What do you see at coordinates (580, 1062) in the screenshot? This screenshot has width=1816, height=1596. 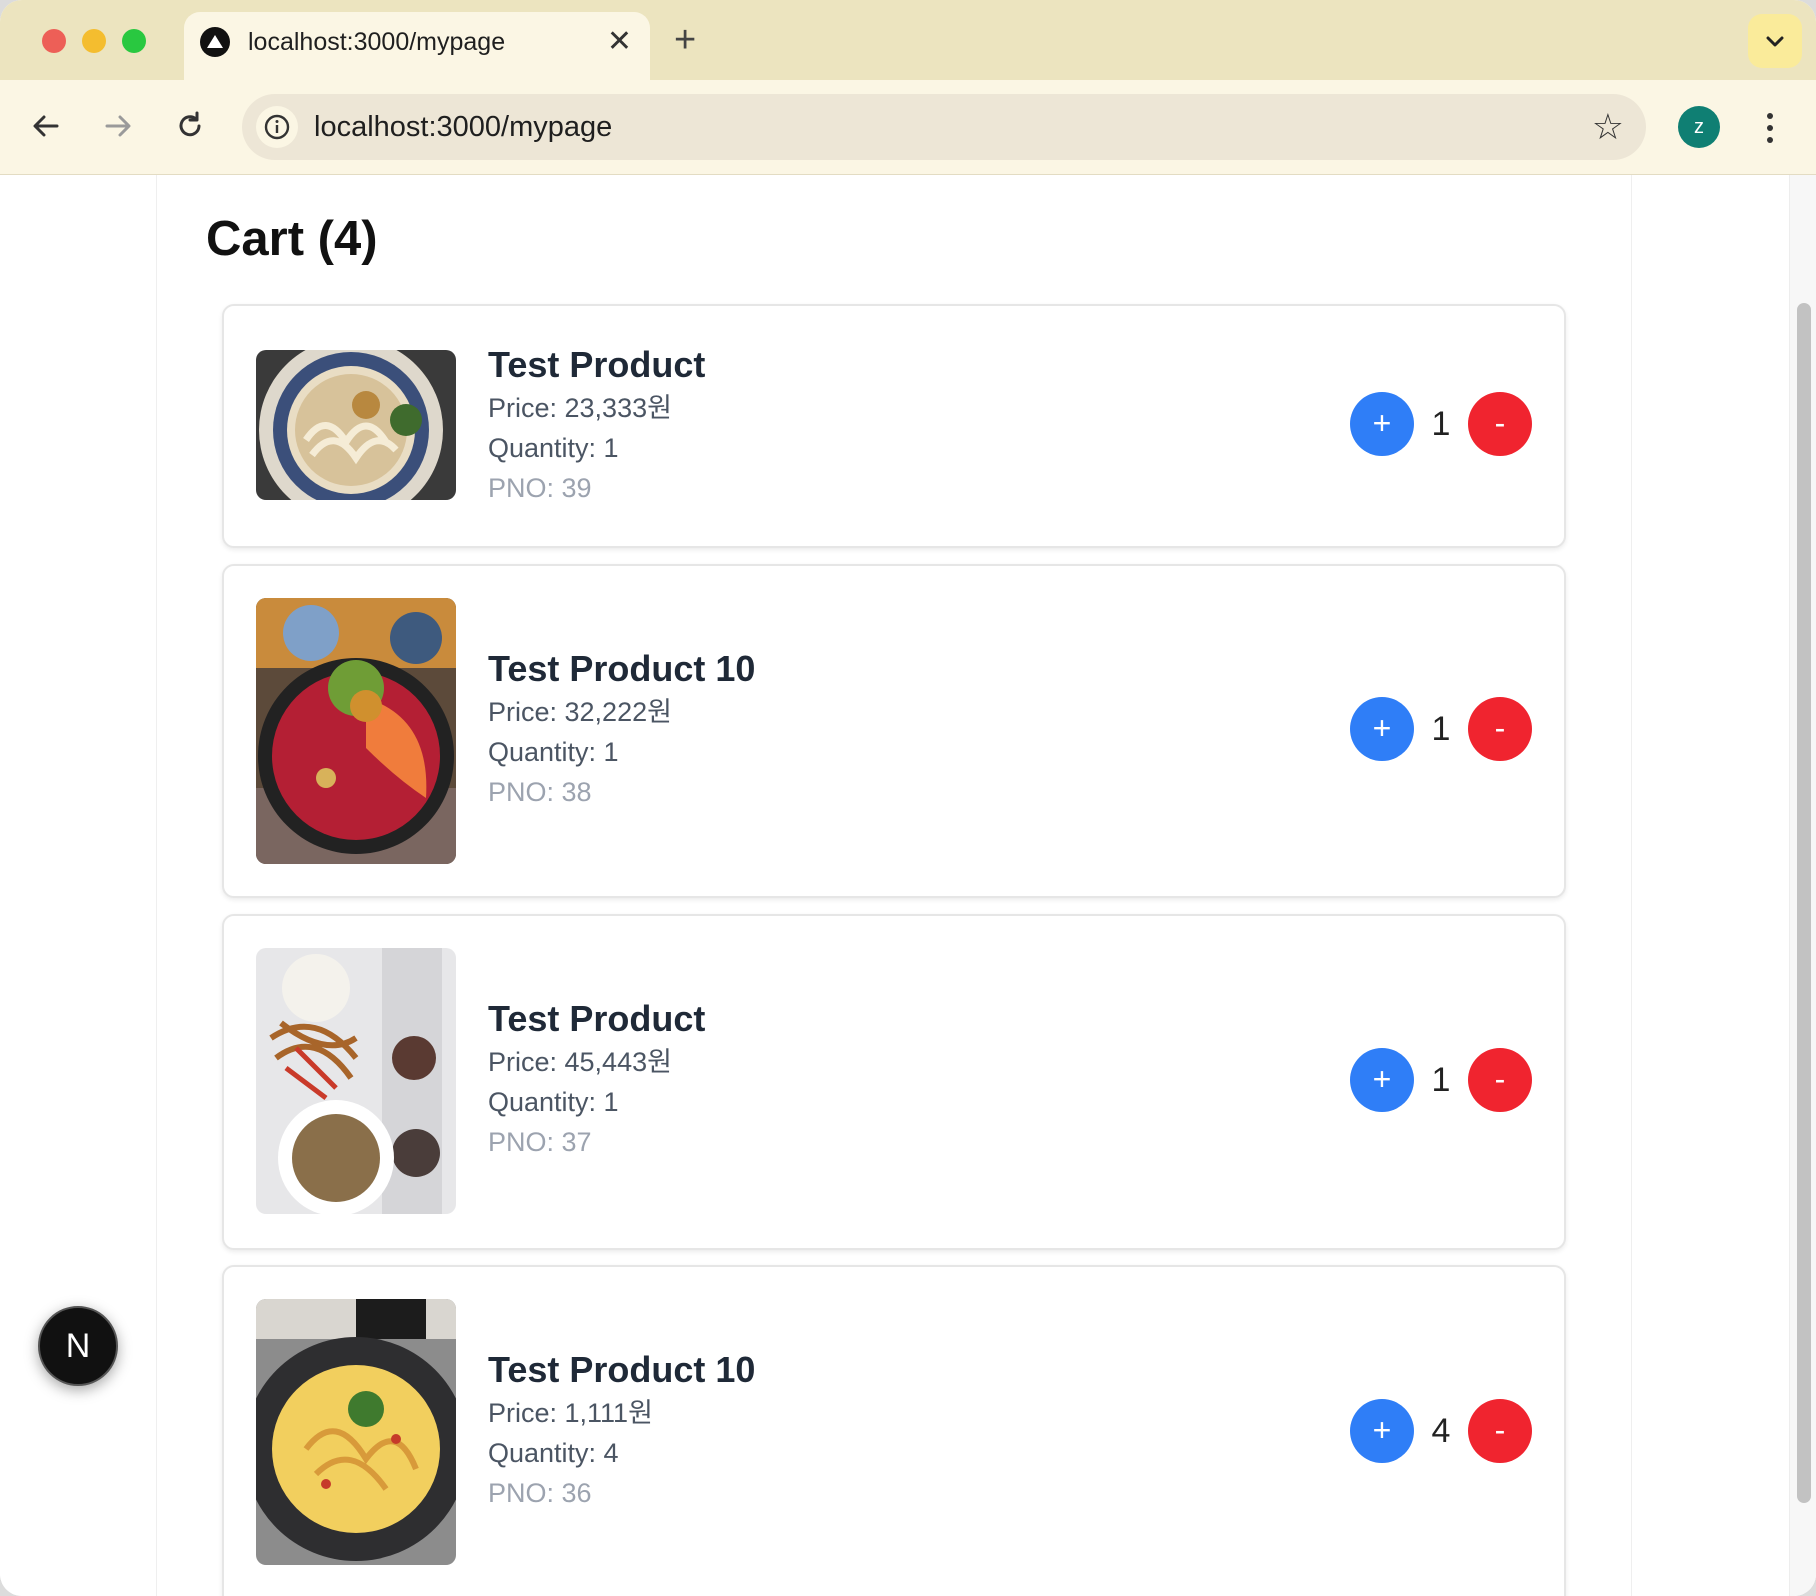 I see `product-price: Price: 45,443원` at bounding box center [580, 1062].